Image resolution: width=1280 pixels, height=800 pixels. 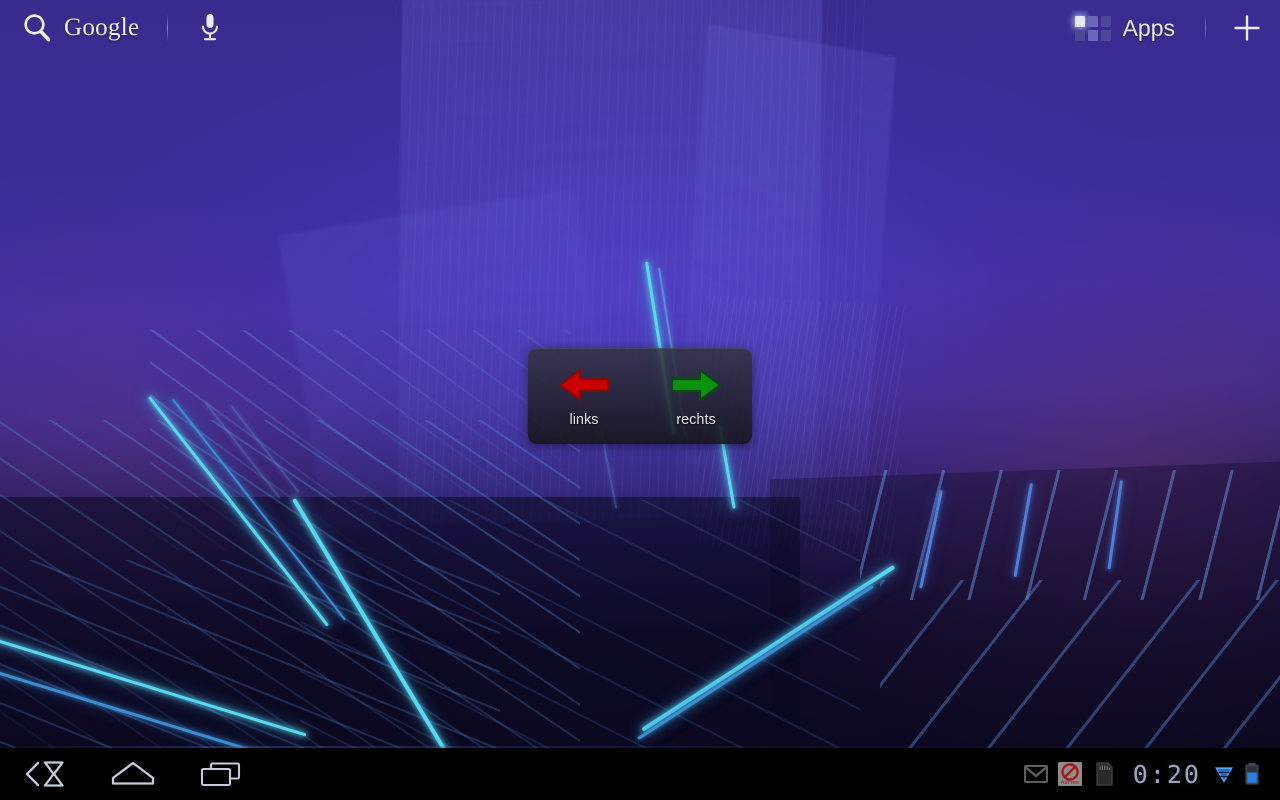 I want to click on home-icon, so click(x=133, y=773).